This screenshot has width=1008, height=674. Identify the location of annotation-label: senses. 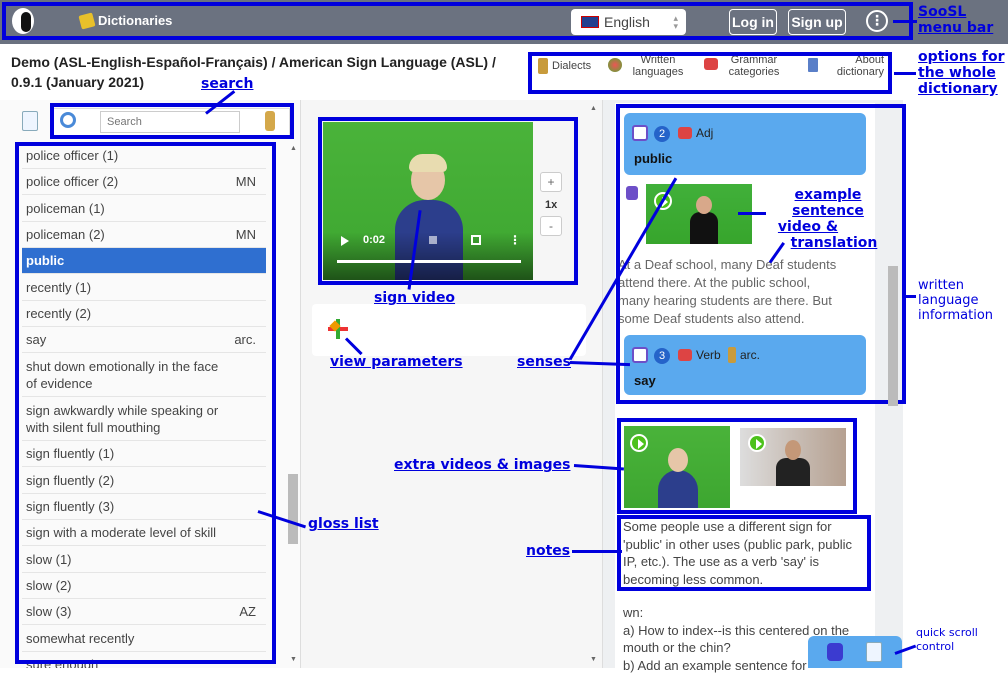
(544, 362).